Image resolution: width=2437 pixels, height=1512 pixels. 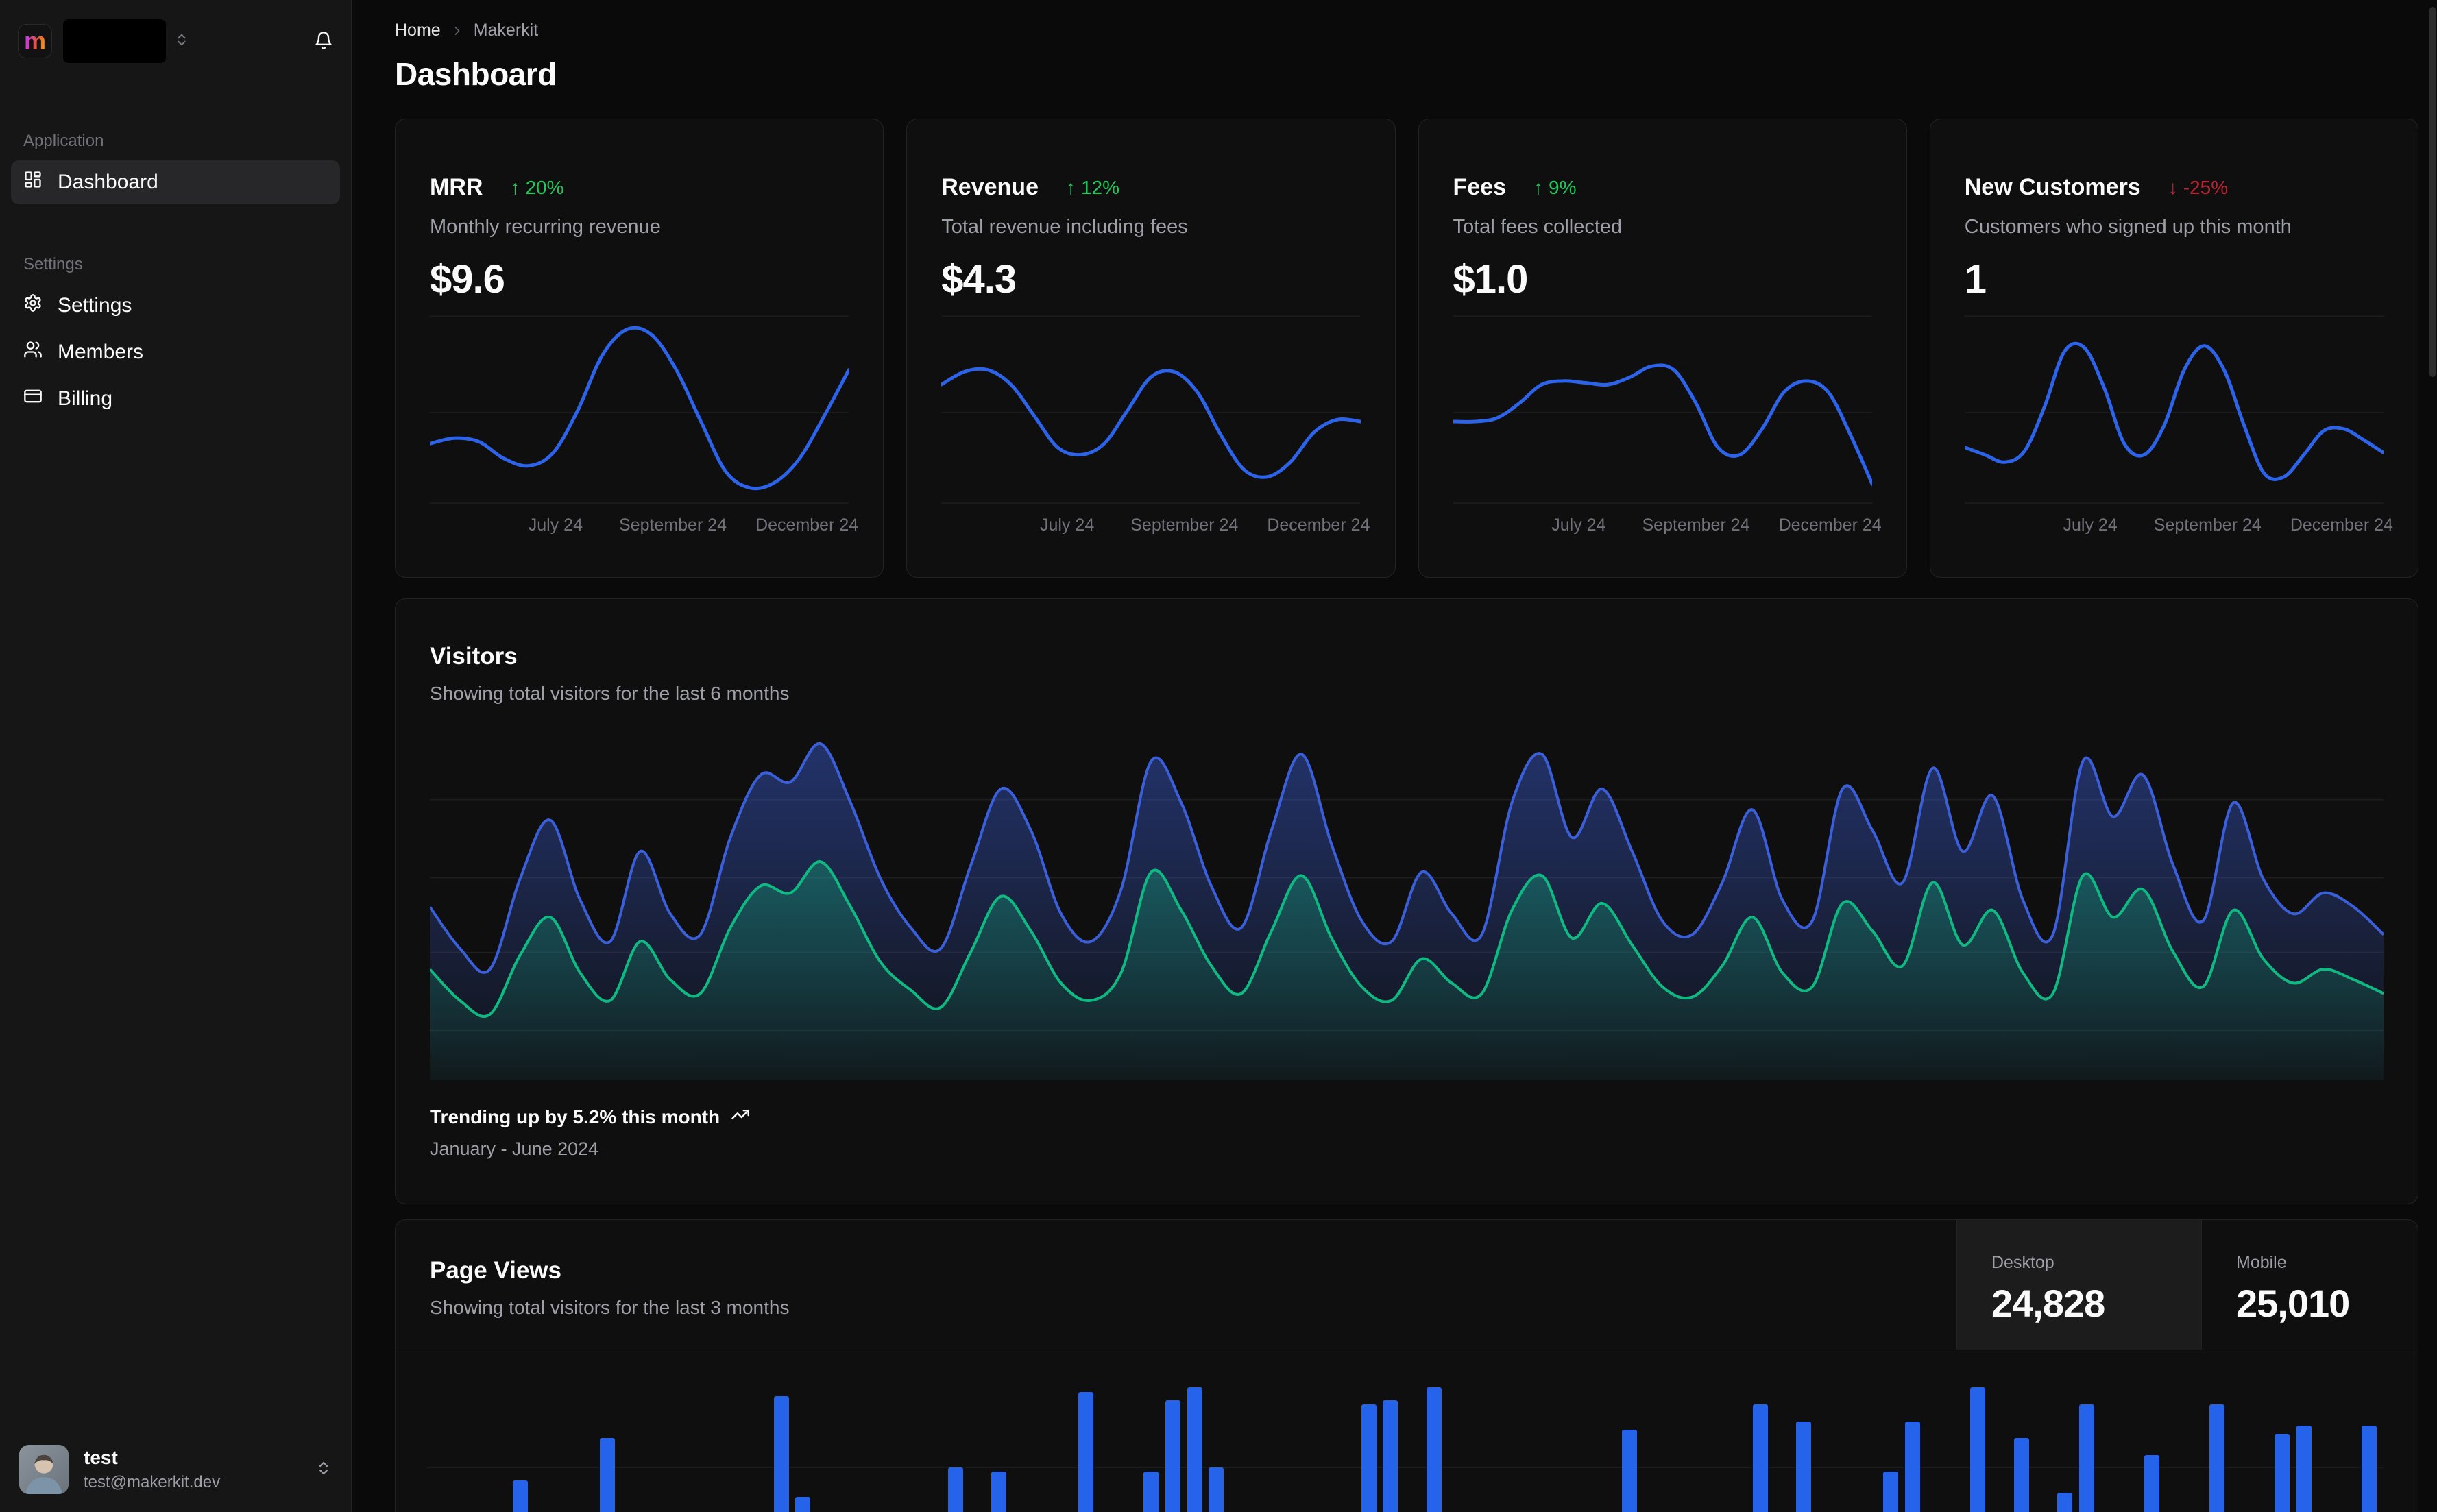 I want to click on gear-icon, so click(x=33, y=305).